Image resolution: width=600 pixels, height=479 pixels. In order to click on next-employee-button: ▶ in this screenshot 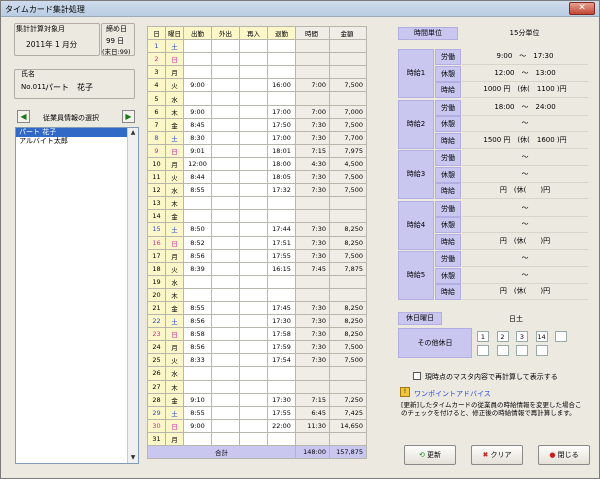, I will do `click(128, 116)`.